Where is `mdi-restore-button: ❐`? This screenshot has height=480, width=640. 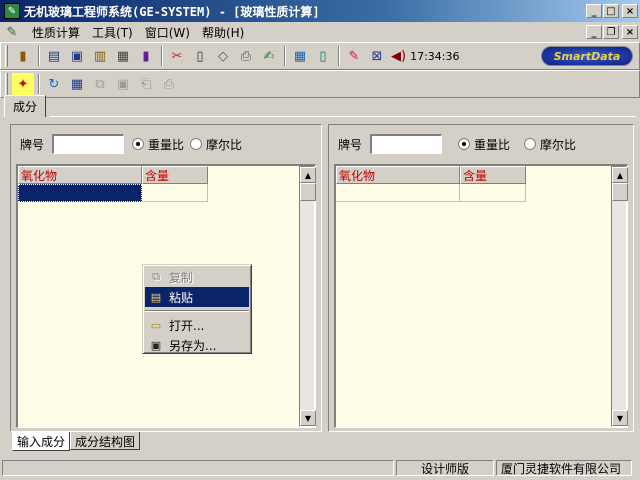
mdi-restore-button: ❐ is located at coordinates (611, 32).